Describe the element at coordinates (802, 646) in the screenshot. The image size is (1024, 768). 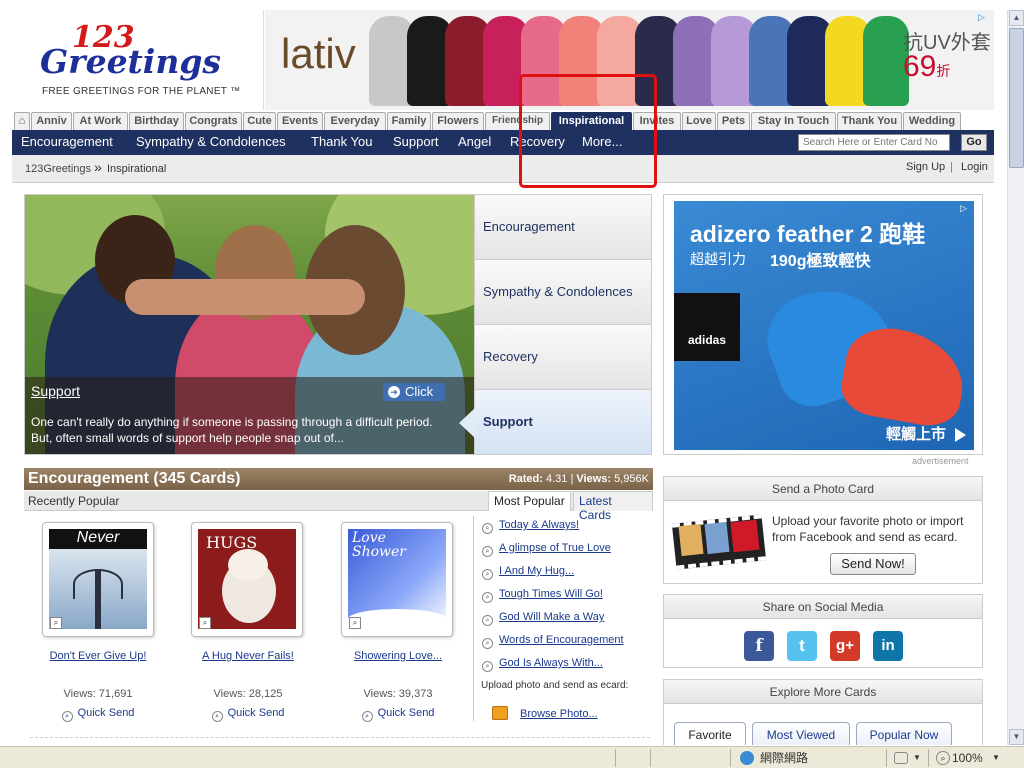
I see `twitter-icon: t` at that location.